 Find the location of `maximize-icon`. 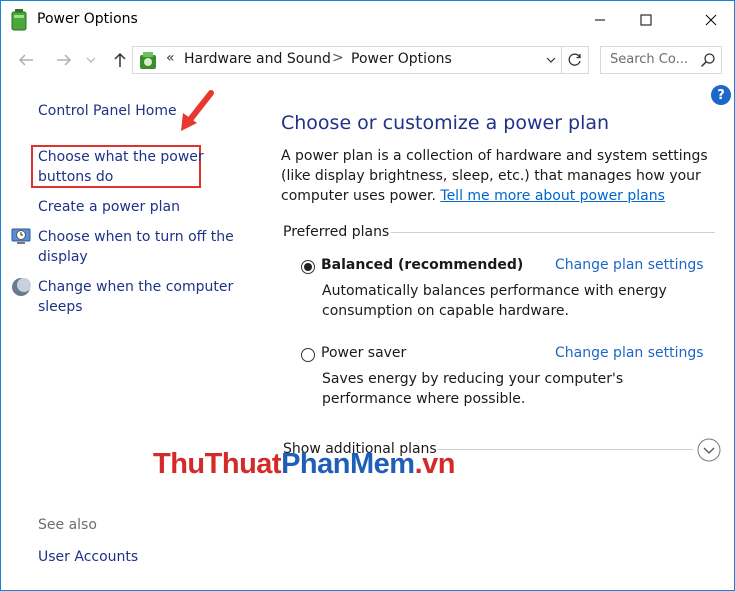

maximize-icon is located at coordinates (646, 20).